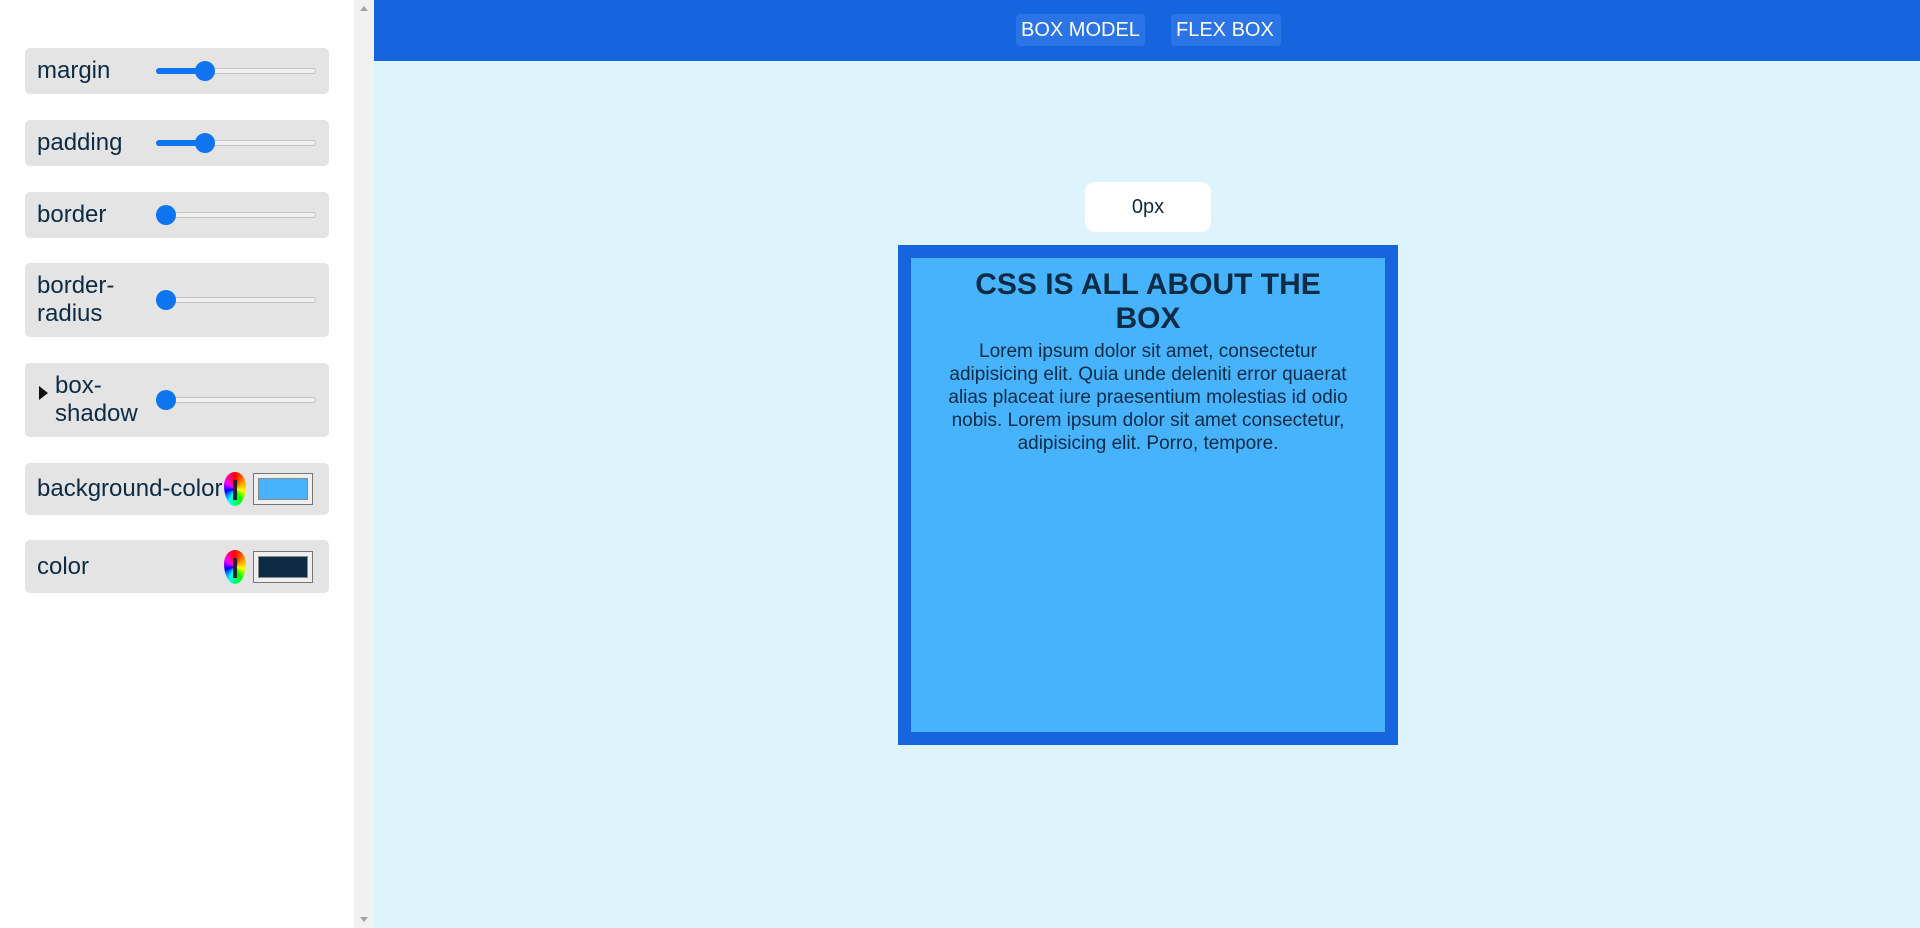 The image size is (1920, 928). Describe the element at coordinates (72, 214) in the screenshot. I see `border-label: border` at that location.